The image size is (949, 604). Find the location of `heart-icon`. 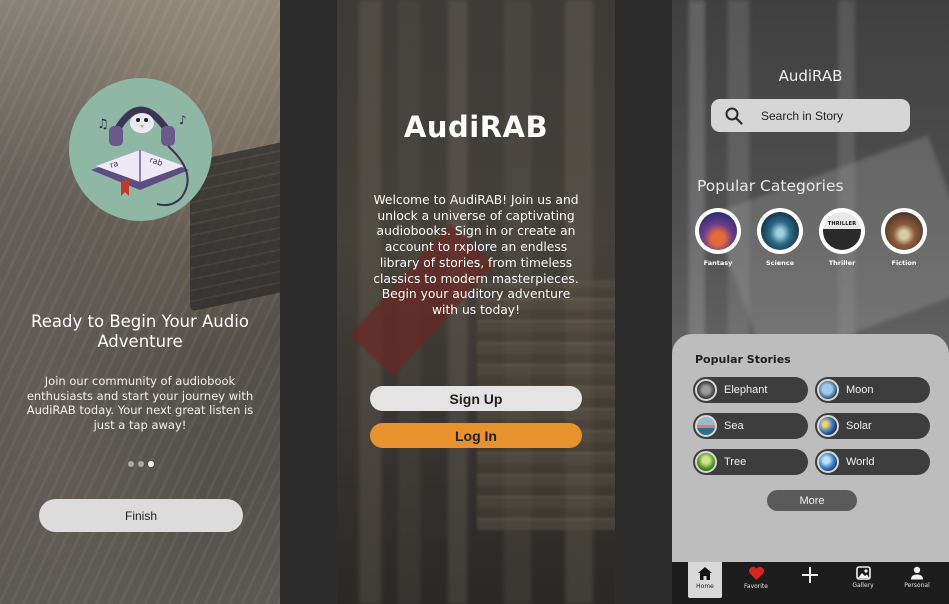

heart-icon is located at coordinates (756, 573).